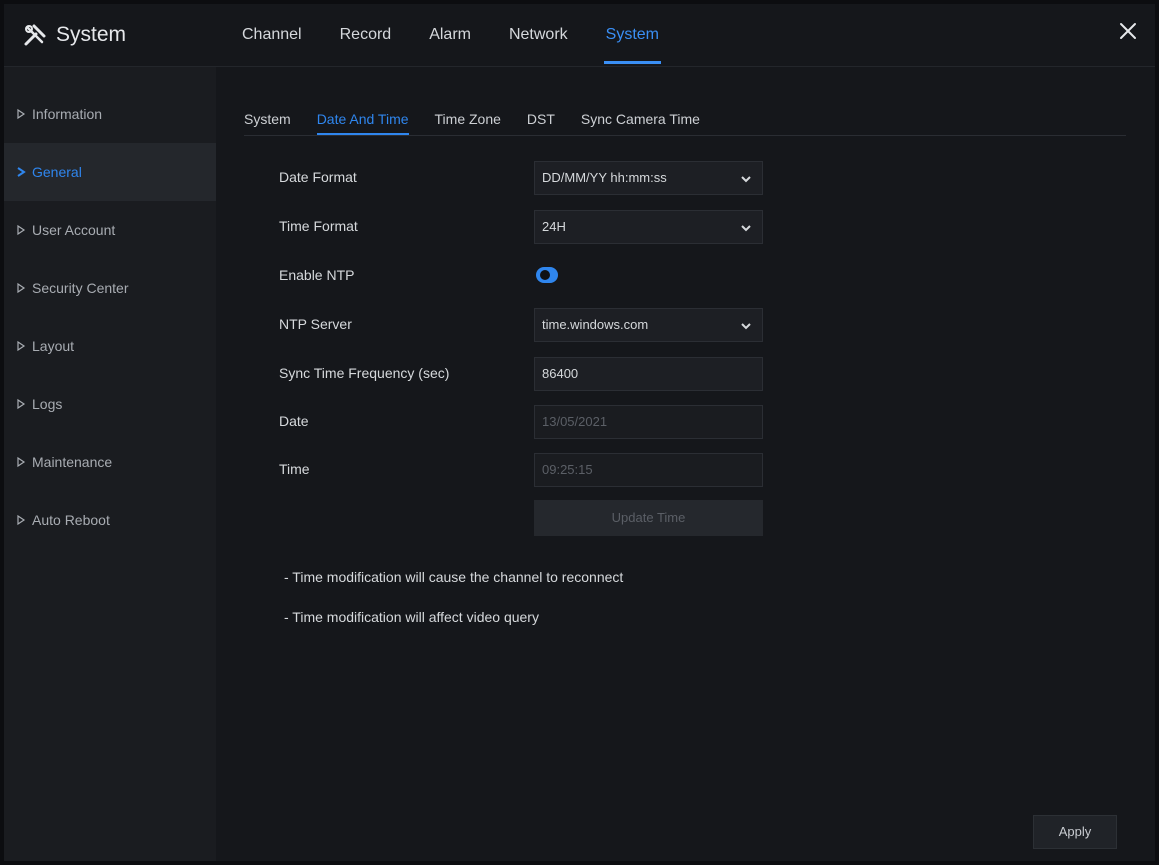 The height and width of the screenshot is (865, 1159). I want to click on sidebar-item-general: General, so click(110, 172).